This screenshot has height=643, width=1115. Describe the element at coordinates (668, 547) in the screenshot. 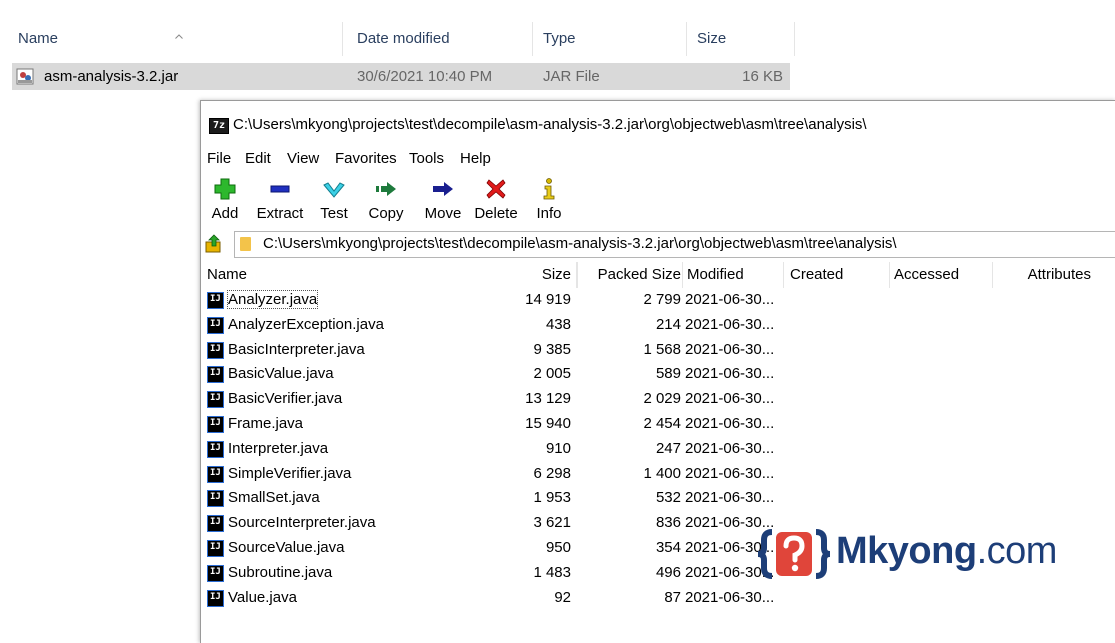

I see `file-packed-size: 354` at that location.